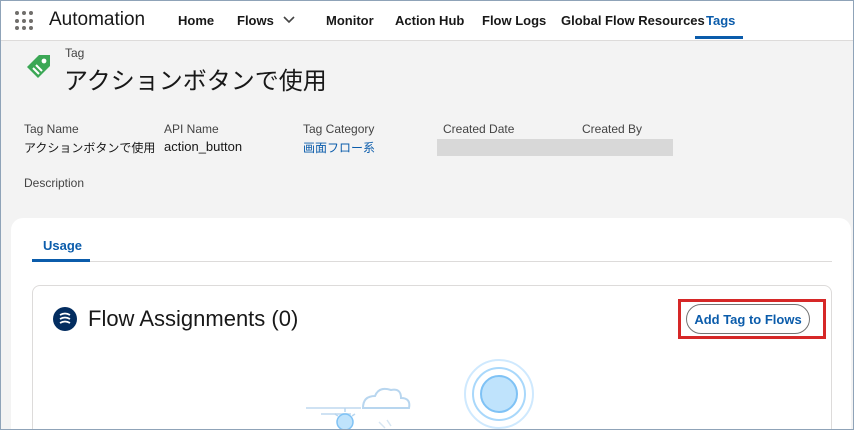  What do you see at coordinates (633, 20) in the screenshot?
I see `nav-item-global-flow-resources: Global Flow Resources` at bounding box center [633, 20].